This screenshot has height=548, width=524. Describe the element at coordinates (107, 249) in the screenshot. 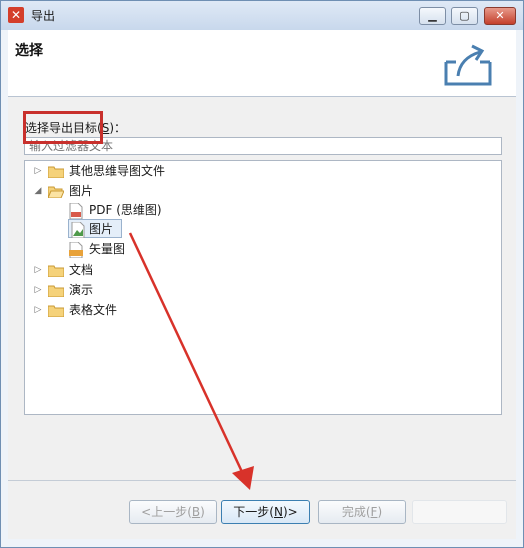

I see `tree-item-label: 矢量图` at that location.